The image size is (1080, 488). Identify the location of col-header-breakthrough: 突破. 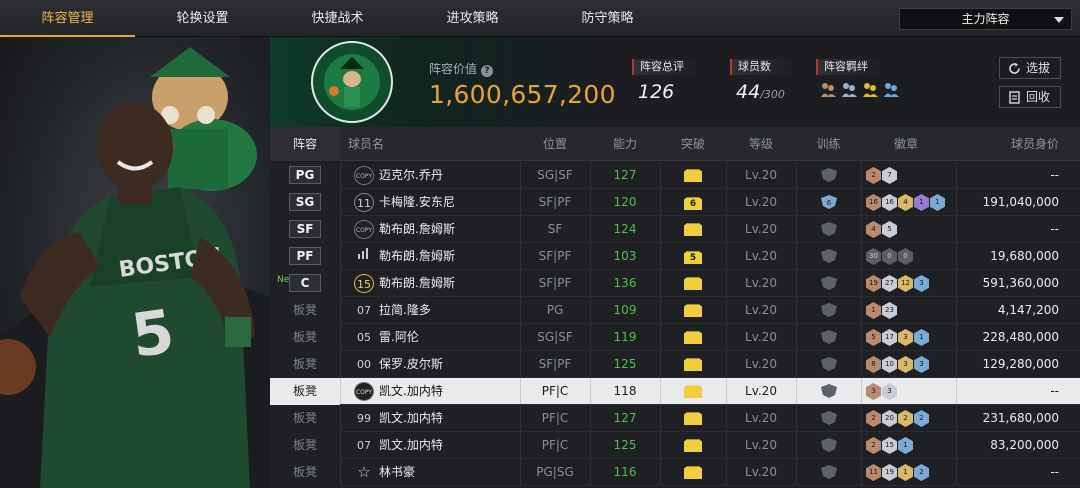
(693, 144).